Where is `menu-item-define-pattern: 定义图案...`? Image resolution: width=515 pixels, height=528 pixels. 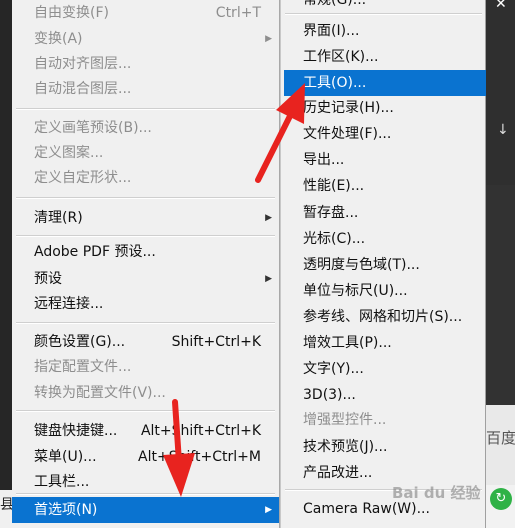
menu-item-define-pattern: 定义图案... is located at coordinates (145, 153).